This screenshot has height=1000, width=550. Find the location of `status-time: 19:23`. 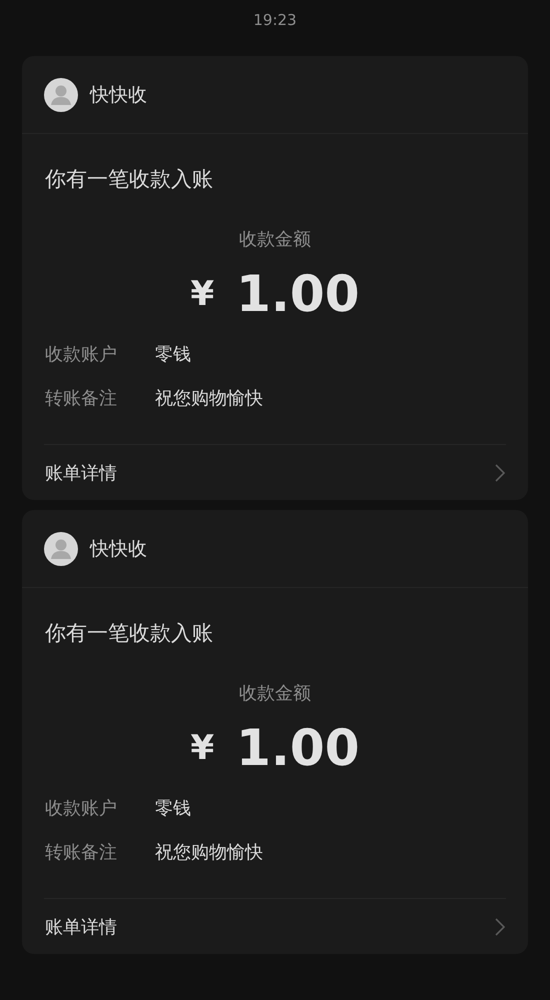

status-time: 19:23 is located at coordinates (275, 20).